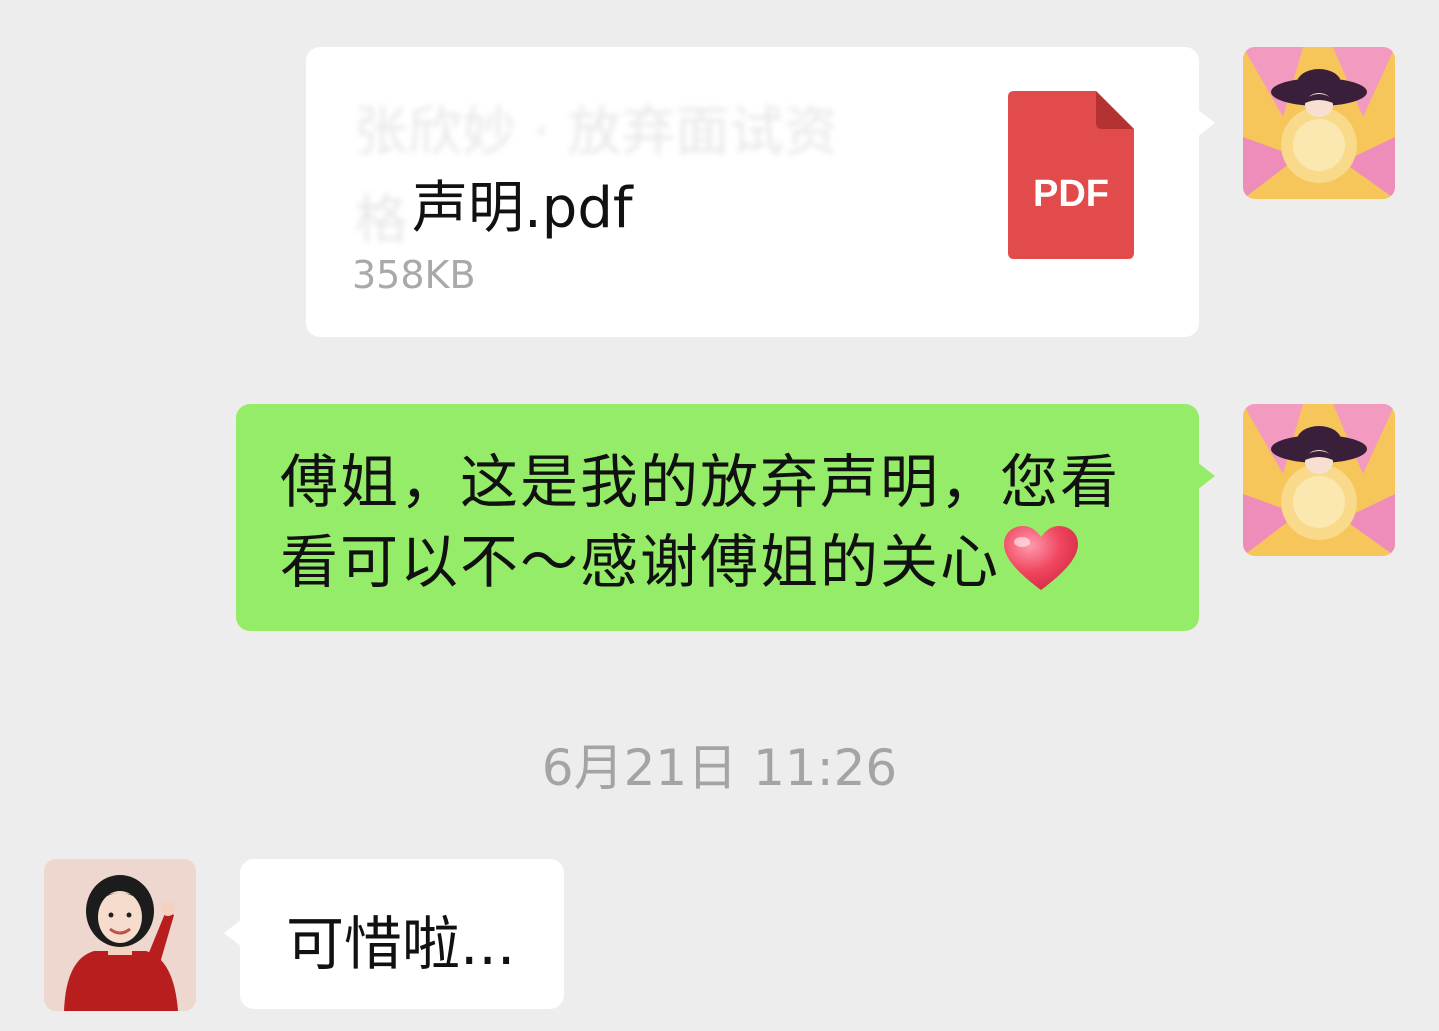  I want to click on message-text: 傅姐，这是我的放弃声明，您看 看可以不～感谢傅姐的关心, so click(719, 522).